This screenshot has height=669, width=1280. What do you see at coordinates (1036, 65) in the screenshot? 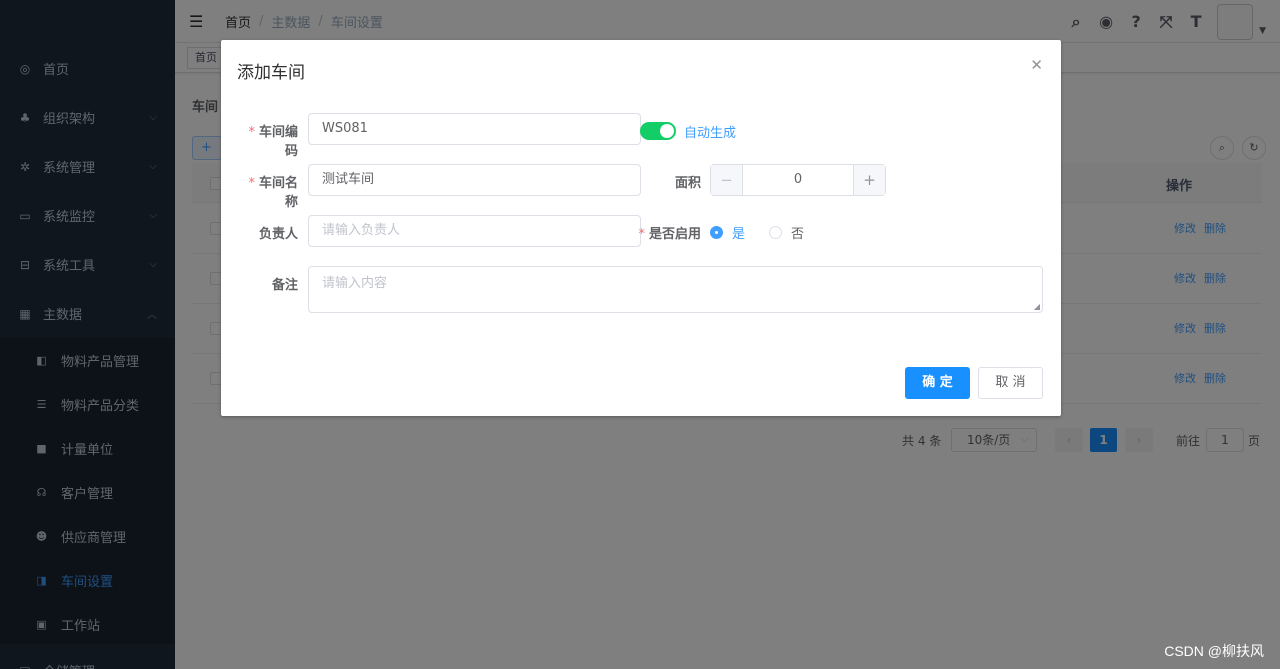
I see `close-icon: ✕` at bounding box center [1036, 65].